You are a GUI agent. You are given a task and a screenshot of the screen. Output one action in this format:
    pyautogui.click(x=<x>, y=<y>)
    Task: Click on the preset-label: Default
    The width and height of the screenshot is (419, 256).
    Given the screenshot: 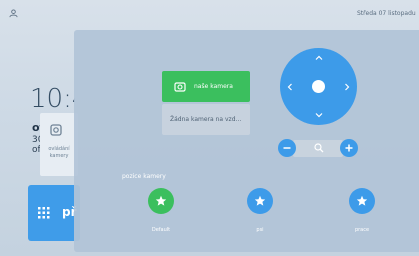 What is the action you would take?
    pyautogui.click(x=161, y=230)
    